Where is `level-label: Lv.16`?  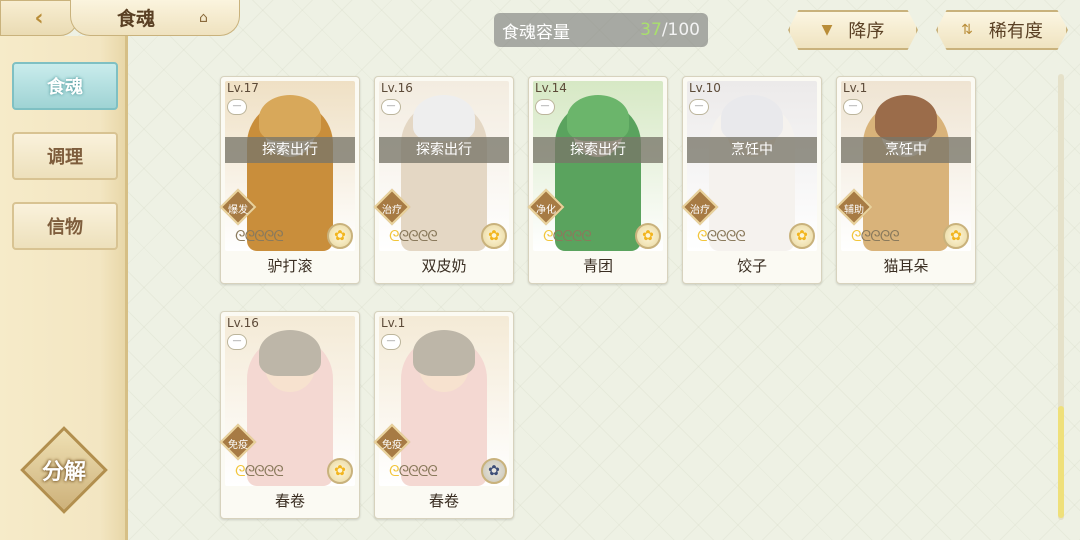 level-label: Lv.16 is located at coordinates (397, 88).